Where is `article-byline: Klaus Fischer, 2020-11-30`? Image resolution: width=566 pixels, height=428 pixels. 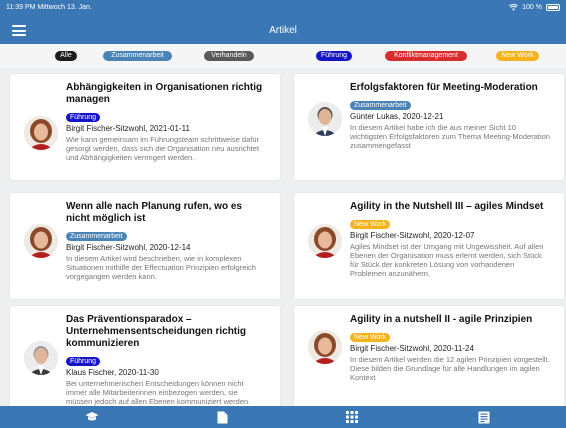 article-byline: Klaus Fischer, 2020-11-30 is located at coordinates (112, 372).